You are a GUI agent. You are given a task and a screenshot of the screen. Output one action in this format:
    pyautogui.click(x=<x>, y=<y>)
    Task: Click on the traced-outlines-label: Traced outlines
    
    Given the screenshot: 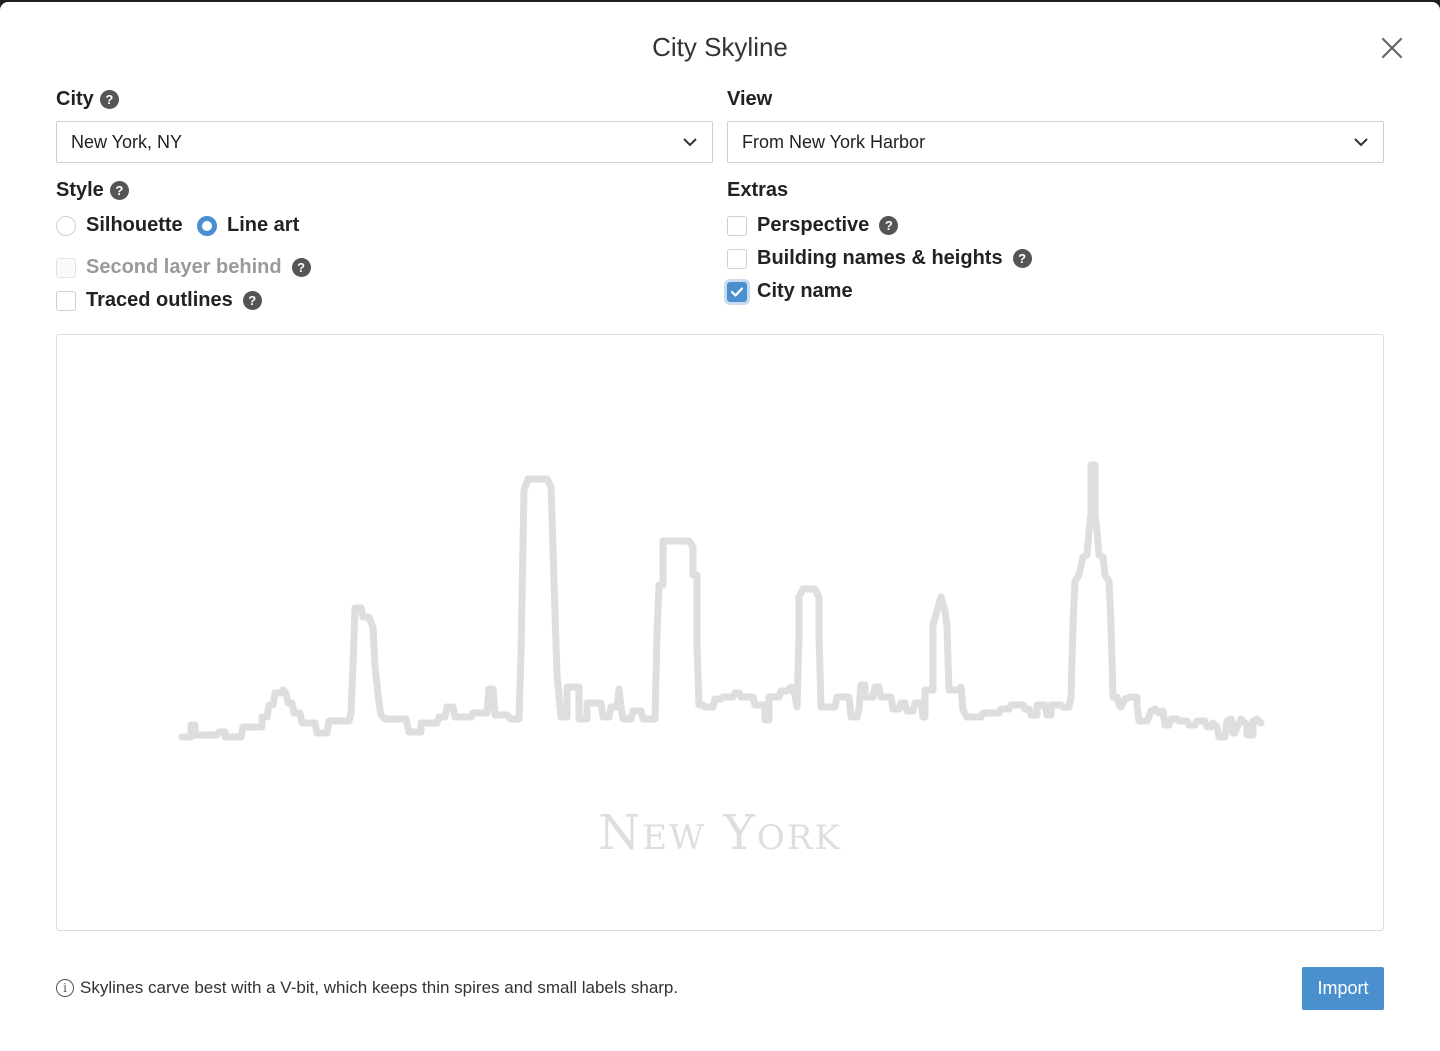 What is the action you would take?
    pyautogui.click(x=159, y=300)
    